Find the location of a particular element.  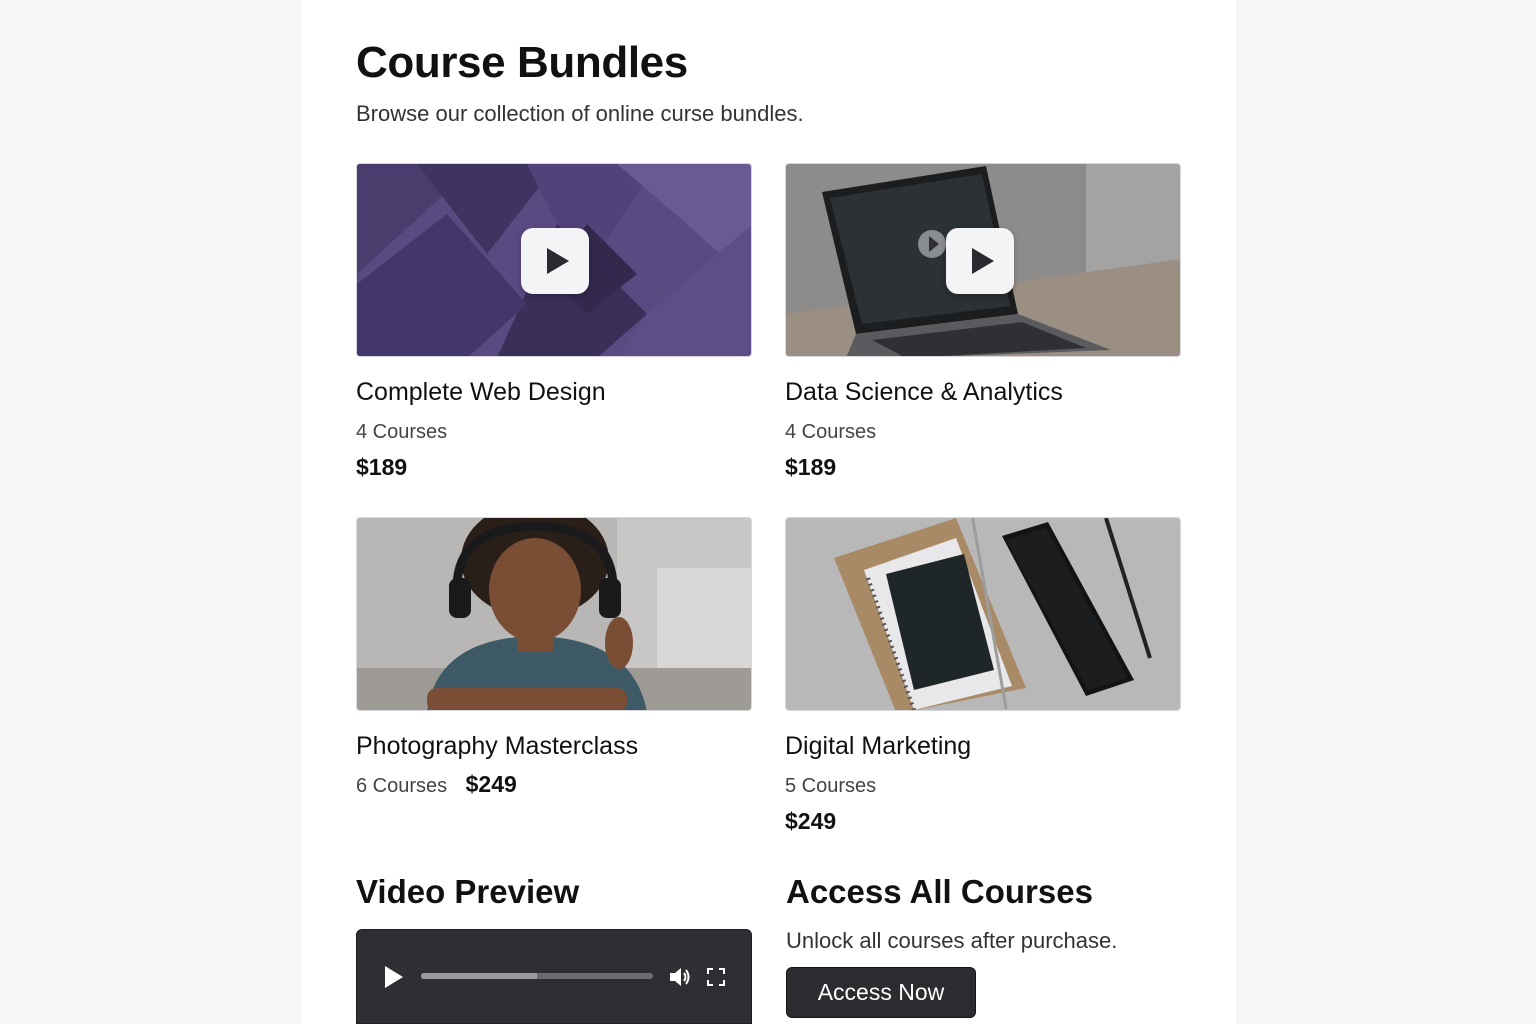

access-description: Unlock all courses after purchase. is located at coordinates (952, 940).